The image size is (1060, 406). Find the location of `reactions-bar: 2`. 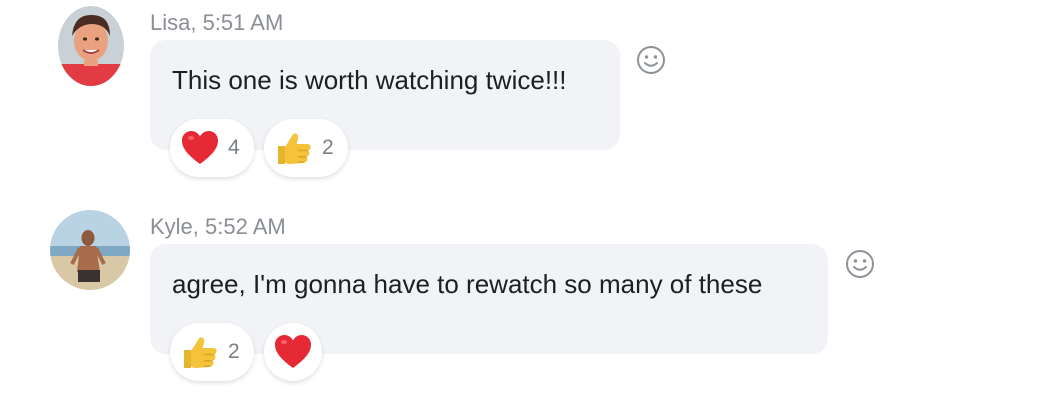

reactions-bar: 2 is located at coordinates (246, 352).